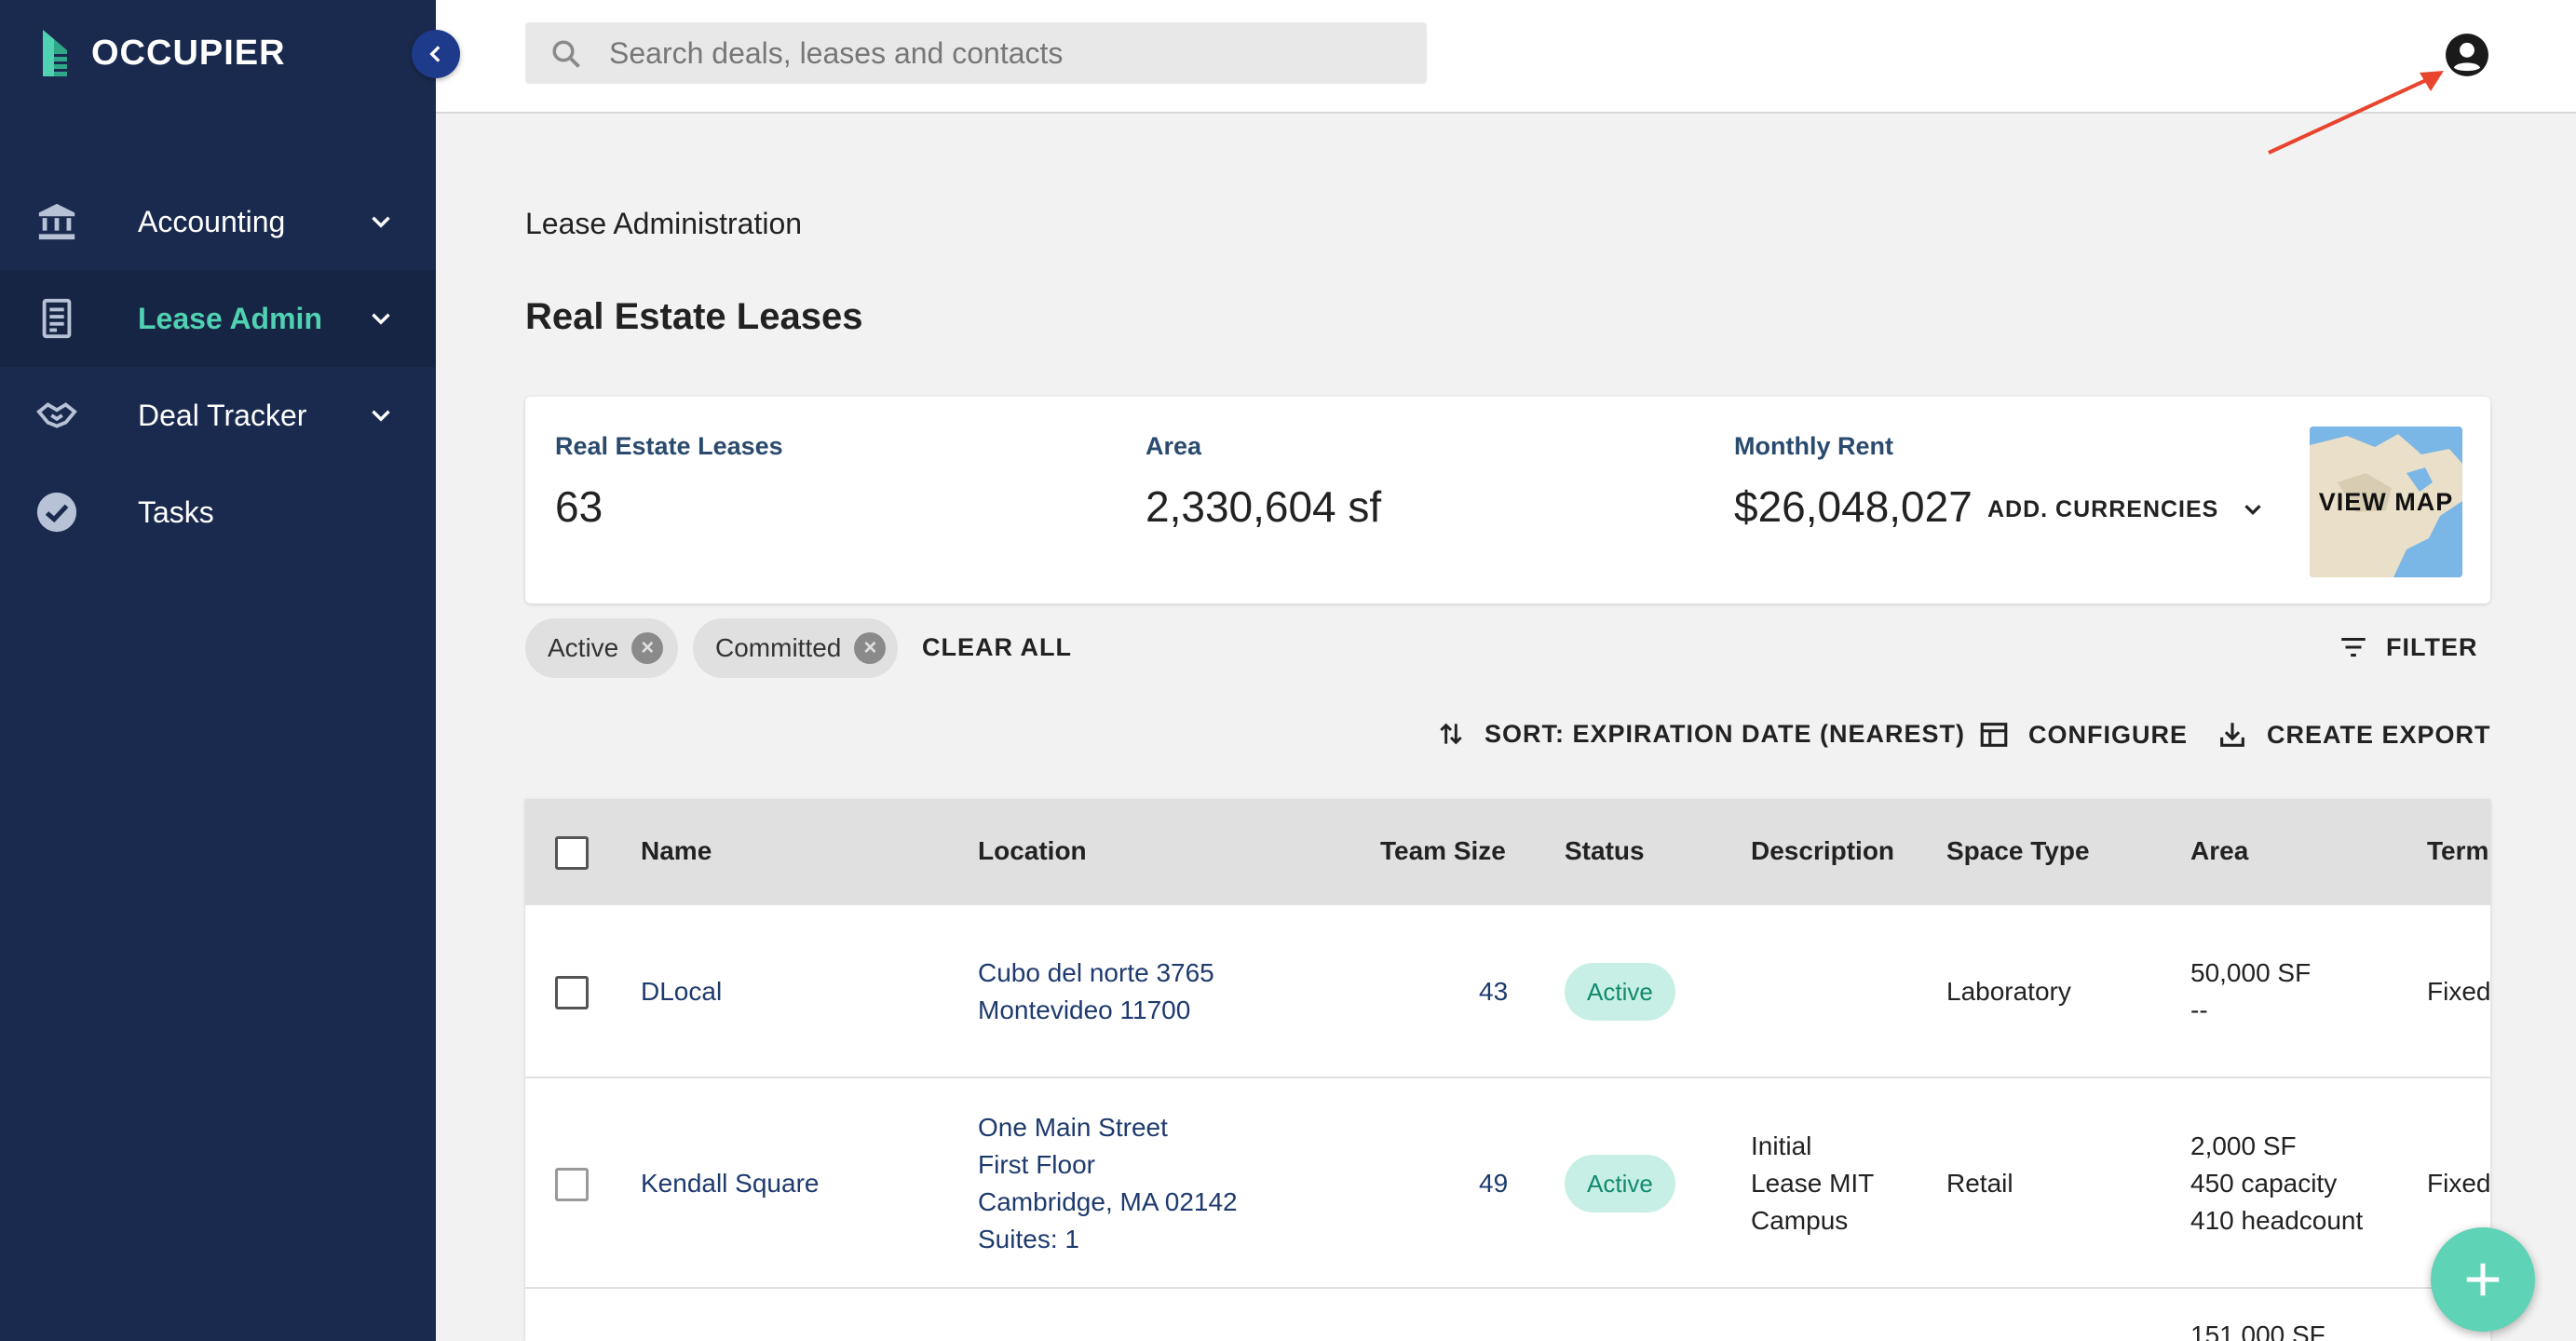  I want to click on chip-label: Committed, so click(778, 648).